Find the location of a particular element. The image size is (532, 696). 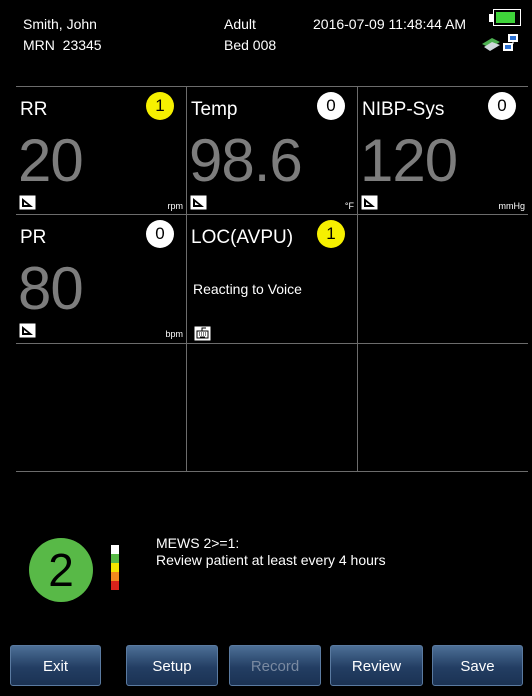

pr-unit: bpm is located at coordinates (174, 334).